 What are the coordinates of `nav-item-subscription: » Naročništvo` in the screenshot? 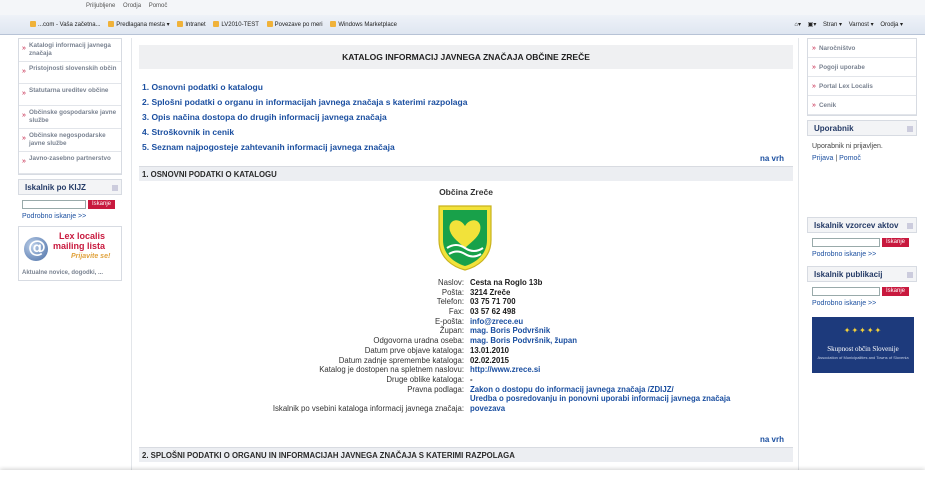 It's located at (862, 48).